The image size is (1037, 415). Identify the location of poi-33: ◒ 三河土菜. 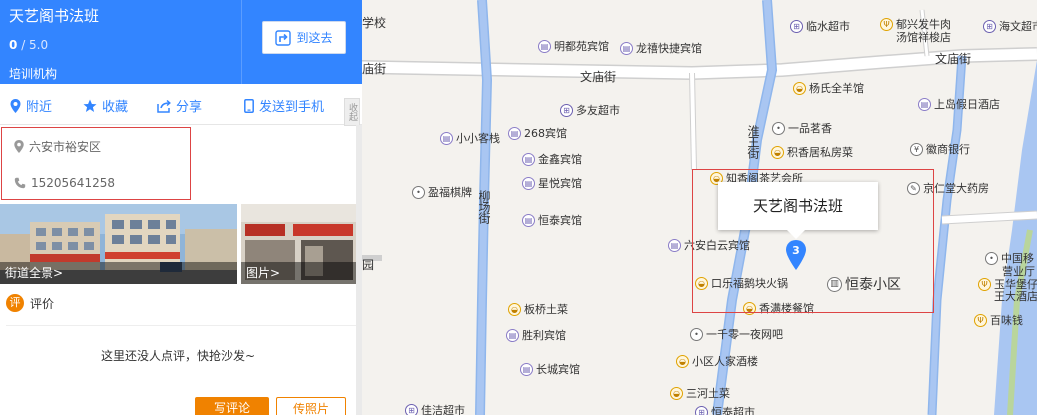
(700, 393).